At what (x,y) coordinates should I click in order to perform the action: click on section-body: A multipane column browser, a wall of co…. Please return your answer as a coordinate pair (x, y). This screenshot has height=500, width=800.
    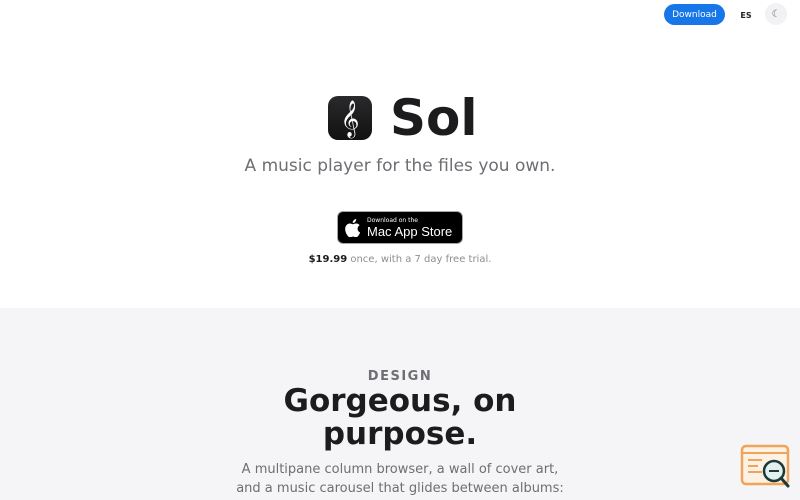
    Looking at the image, I should click on (400, 479).